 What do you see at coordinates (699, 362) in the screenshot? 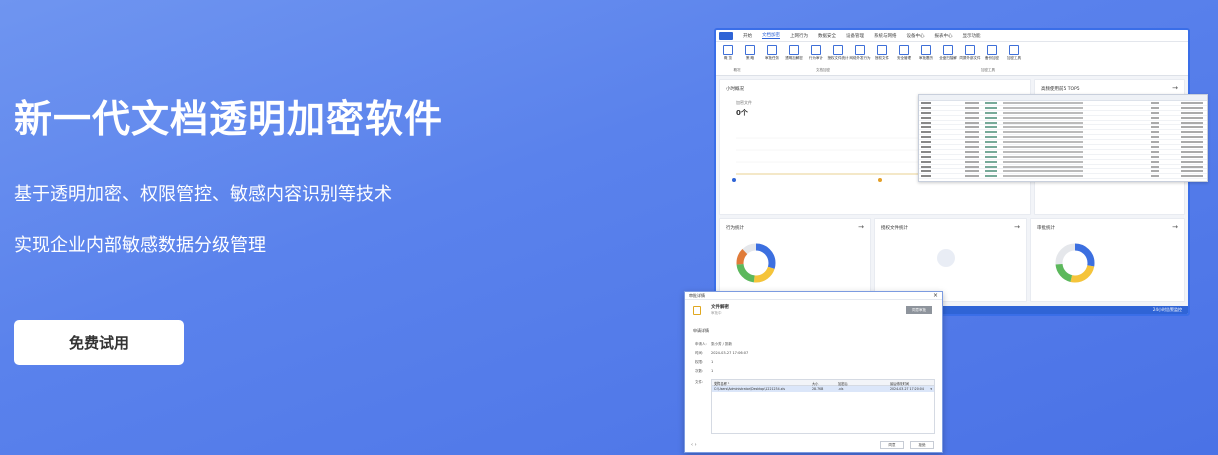
I see `field-label: 权限:` at bounding box center [699, 362].